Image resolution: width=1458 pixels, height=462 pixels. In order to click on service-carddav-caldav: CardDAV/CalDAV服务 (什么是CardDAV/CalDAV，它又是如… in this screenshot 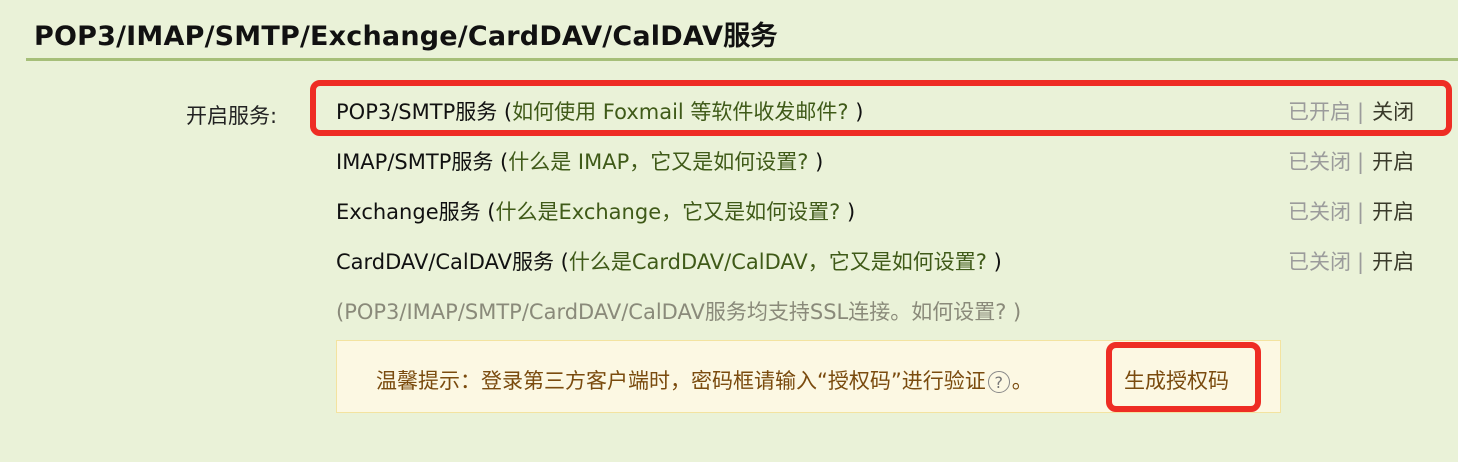, I will do `click(669, 261)`.